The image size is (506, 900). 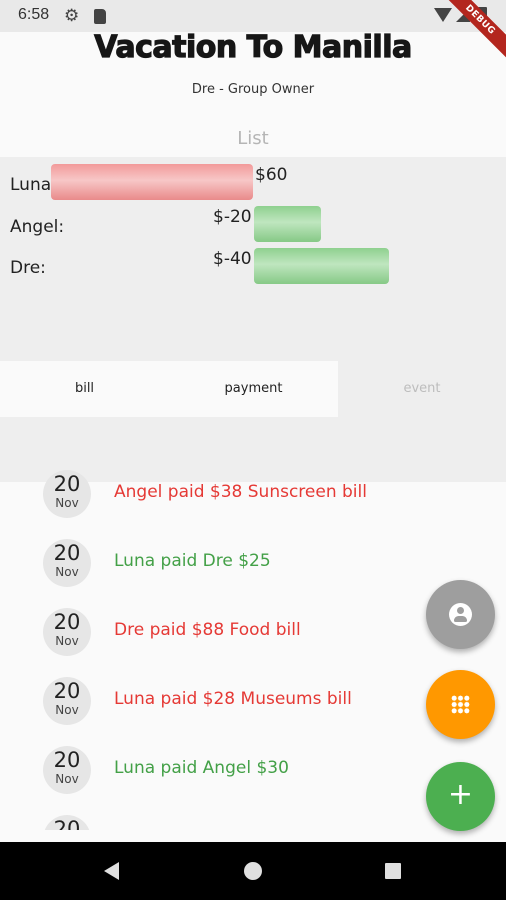 I want to click on profile-button, so click(x=460, y=614).